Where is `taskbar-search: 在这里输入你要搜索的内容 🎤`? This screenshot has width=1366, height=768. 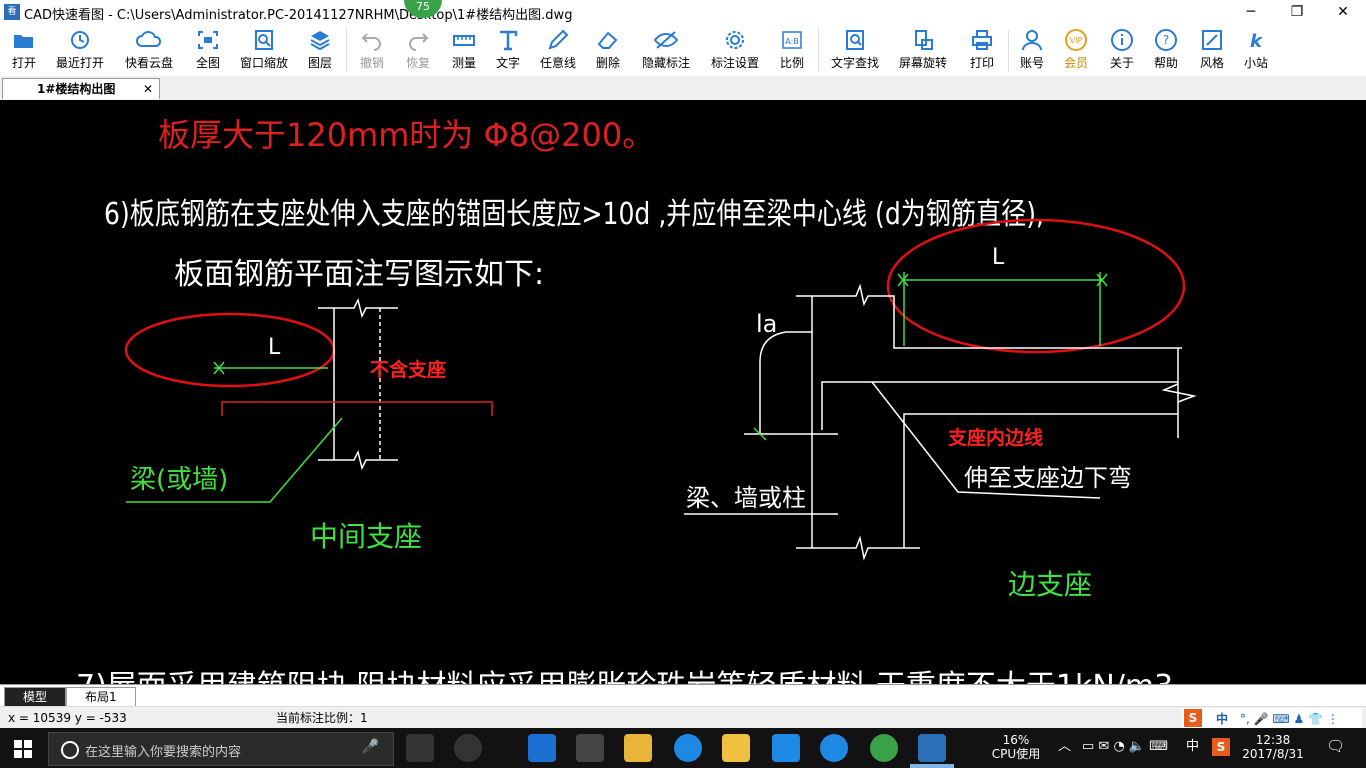
taskbar-search: 在这里输入你要搜索的内容 🎤 is located at coordinates (221, 749).